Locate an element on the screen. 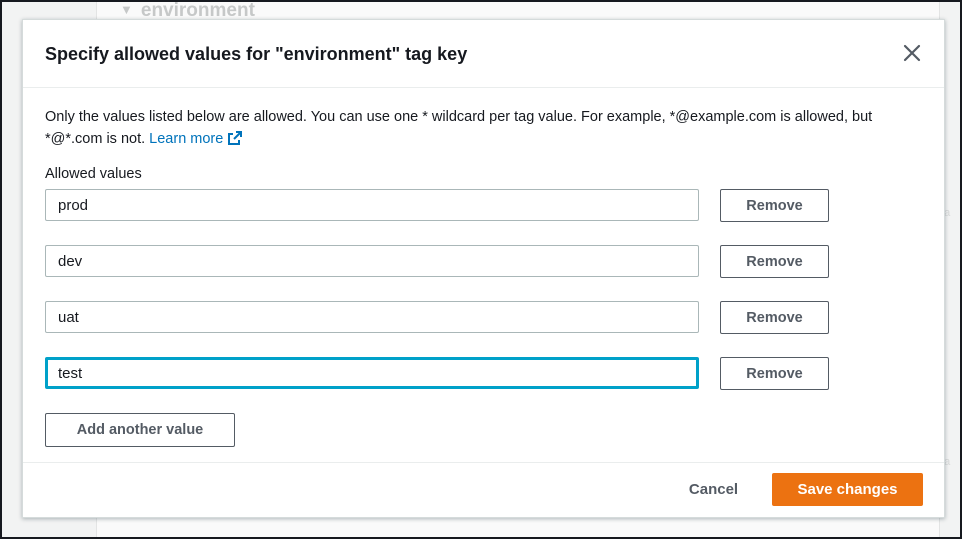 The image size is (962, 539). cancel-button: Cancel is located at coordinates (713, 489).